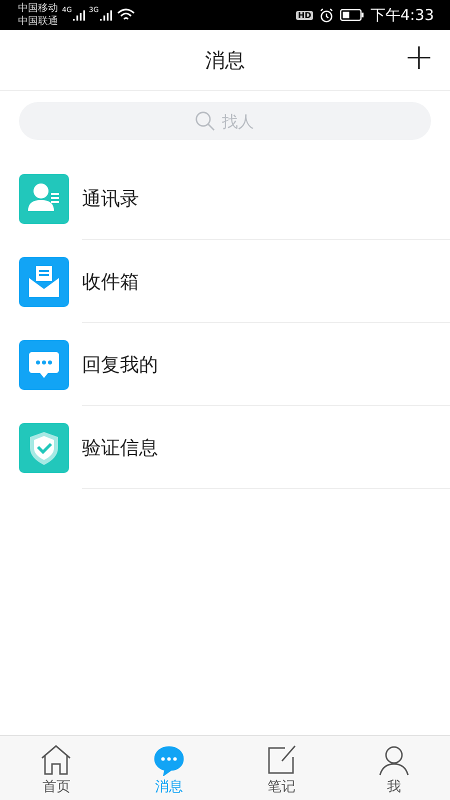 The height and width of the screenshot is (800, 450). What do you see at coordinates (120, 448) in the screenshot?
I see `item-label: 验证信息` at bounding box center [120, 448].